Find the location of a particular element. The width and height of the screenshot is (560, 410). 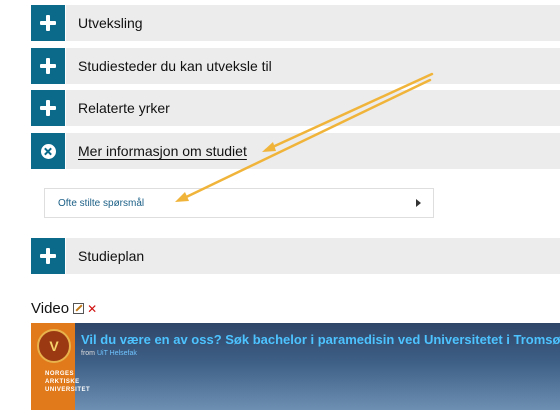

accordion-item-studieplan: Studieplan is located at coordinates (295, 256).